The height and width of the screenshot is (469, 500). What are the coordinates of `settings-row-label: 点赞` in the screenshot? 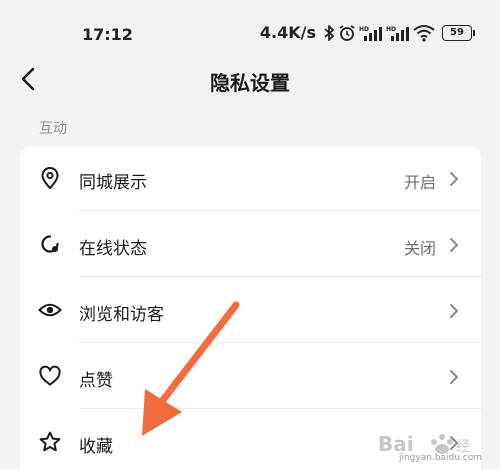 It's located at (96, 381).